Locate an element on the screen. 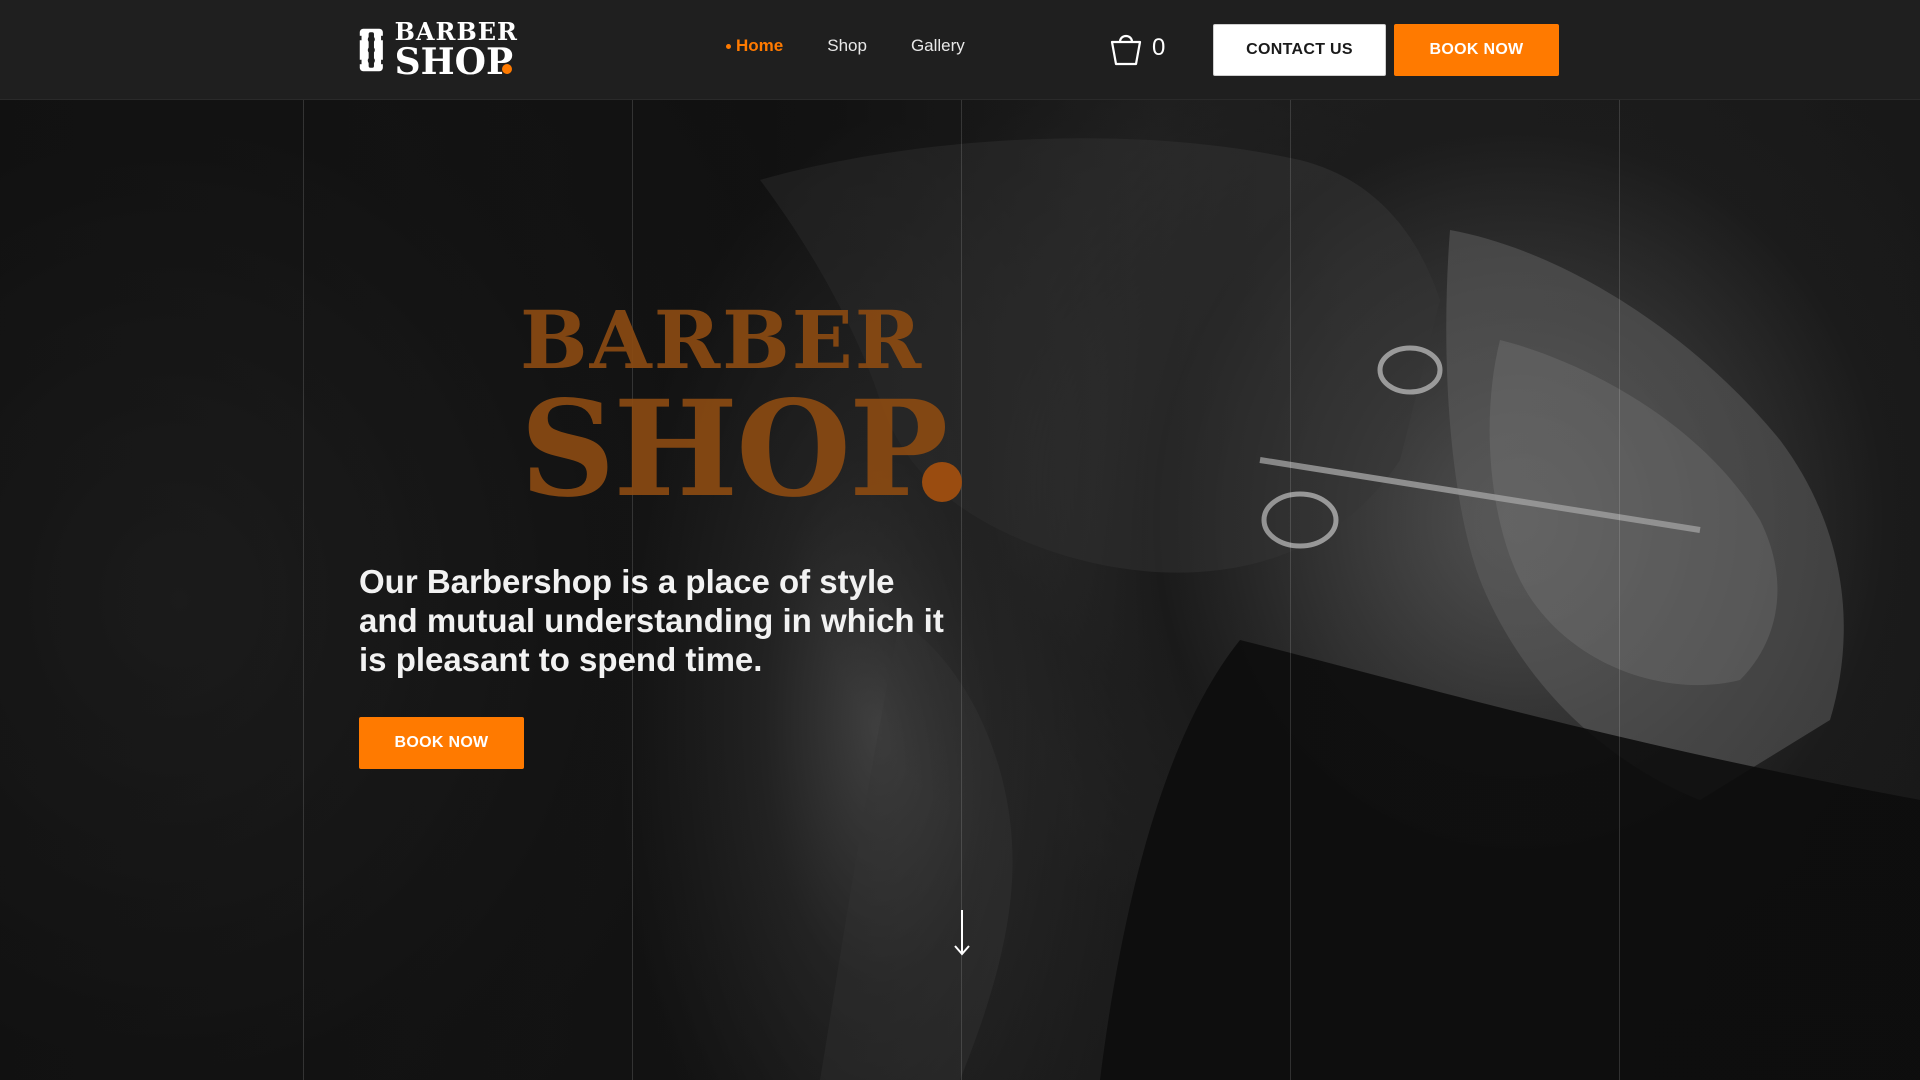 The image size is (1920, 1080). nav-item-label: Home is located at coordinates (760, 45).